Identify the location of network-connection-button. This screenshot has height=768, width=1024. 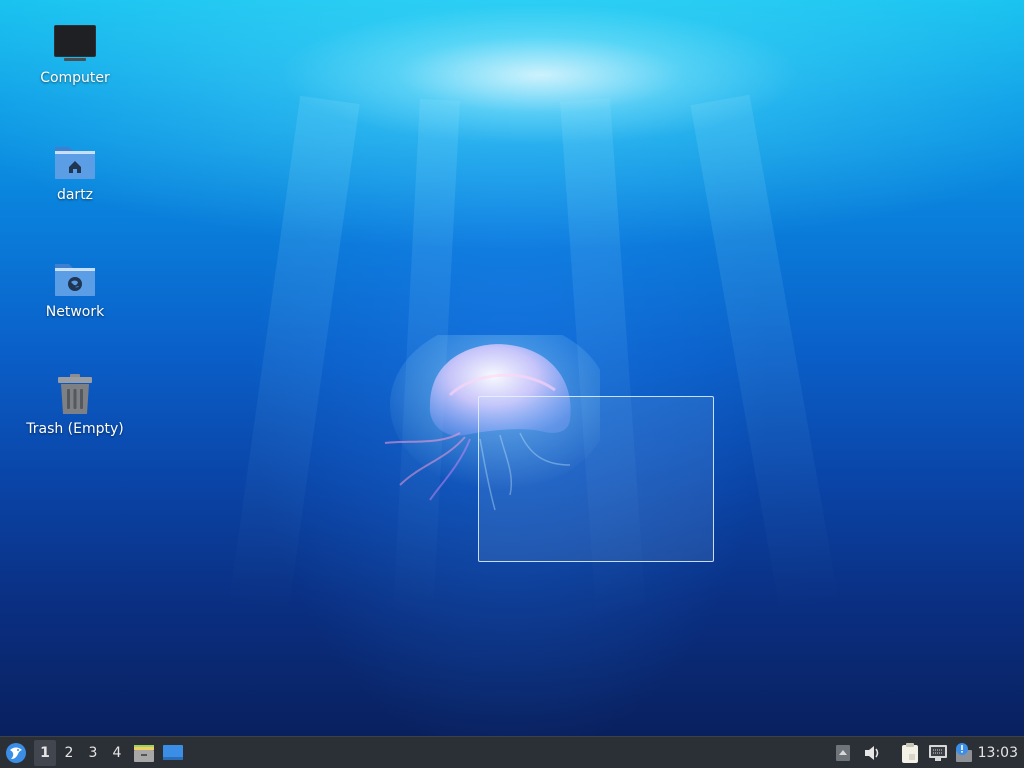
(938, 753).